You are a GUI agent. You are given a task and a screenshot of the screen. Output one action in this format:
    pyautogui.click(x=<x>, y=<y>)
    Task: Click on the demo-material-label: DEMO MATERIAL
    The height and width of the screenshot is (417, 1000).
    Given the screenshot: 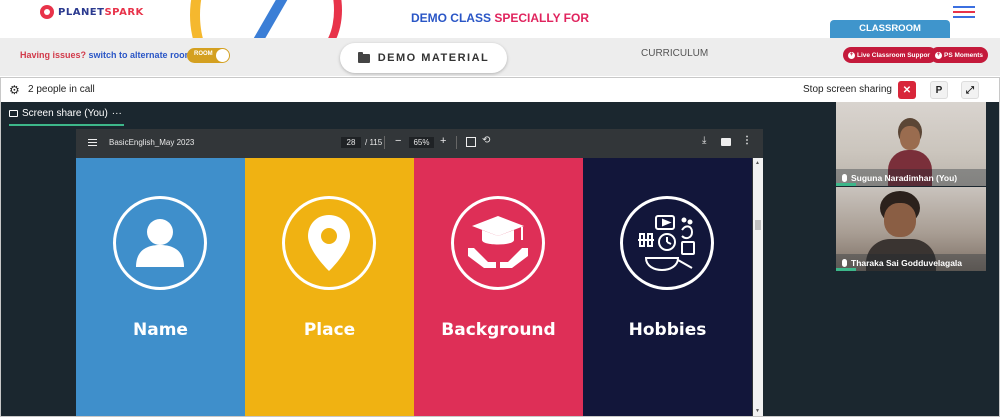 What is the action you would take?
    pyautogui.click(x=433, y=58)
    